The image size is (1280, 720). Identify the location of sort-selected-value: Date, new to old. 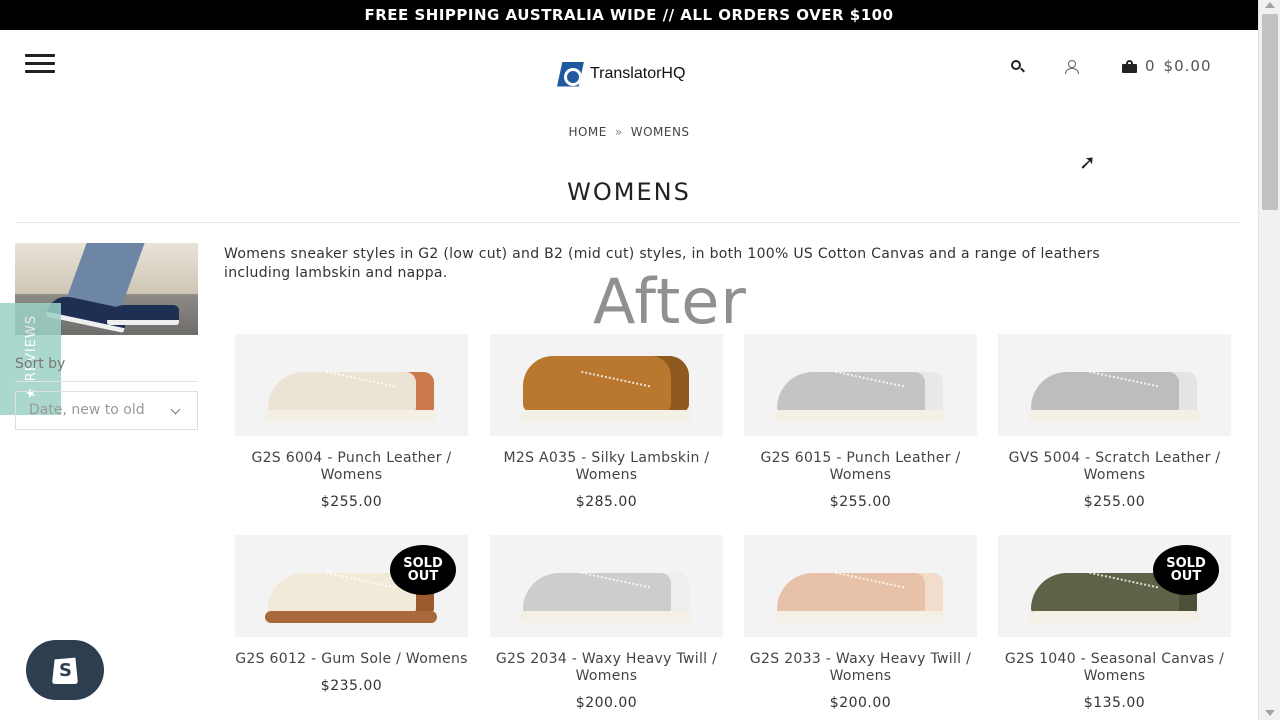
(87, 410).